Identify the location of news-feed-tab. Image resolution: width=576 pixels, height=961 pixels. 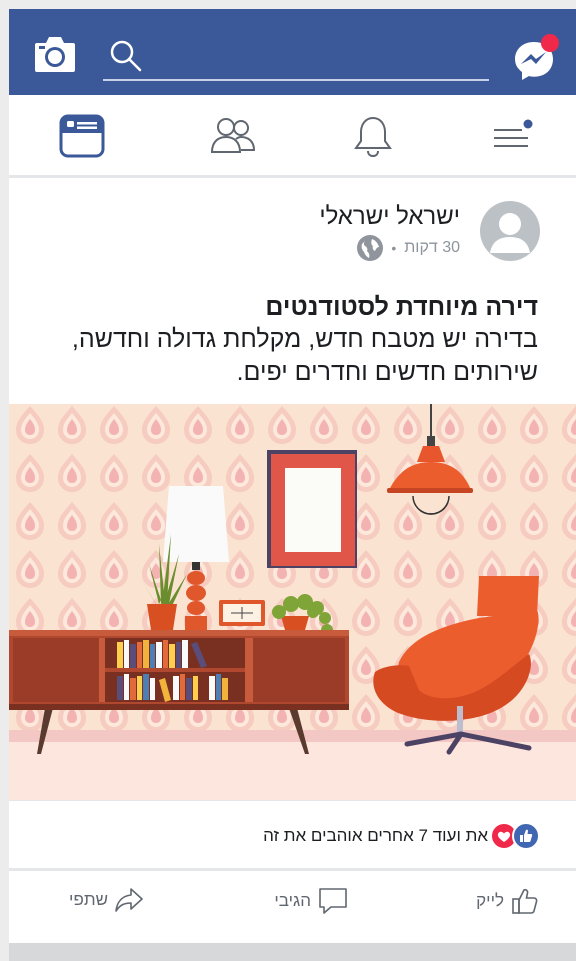
(82, 136).